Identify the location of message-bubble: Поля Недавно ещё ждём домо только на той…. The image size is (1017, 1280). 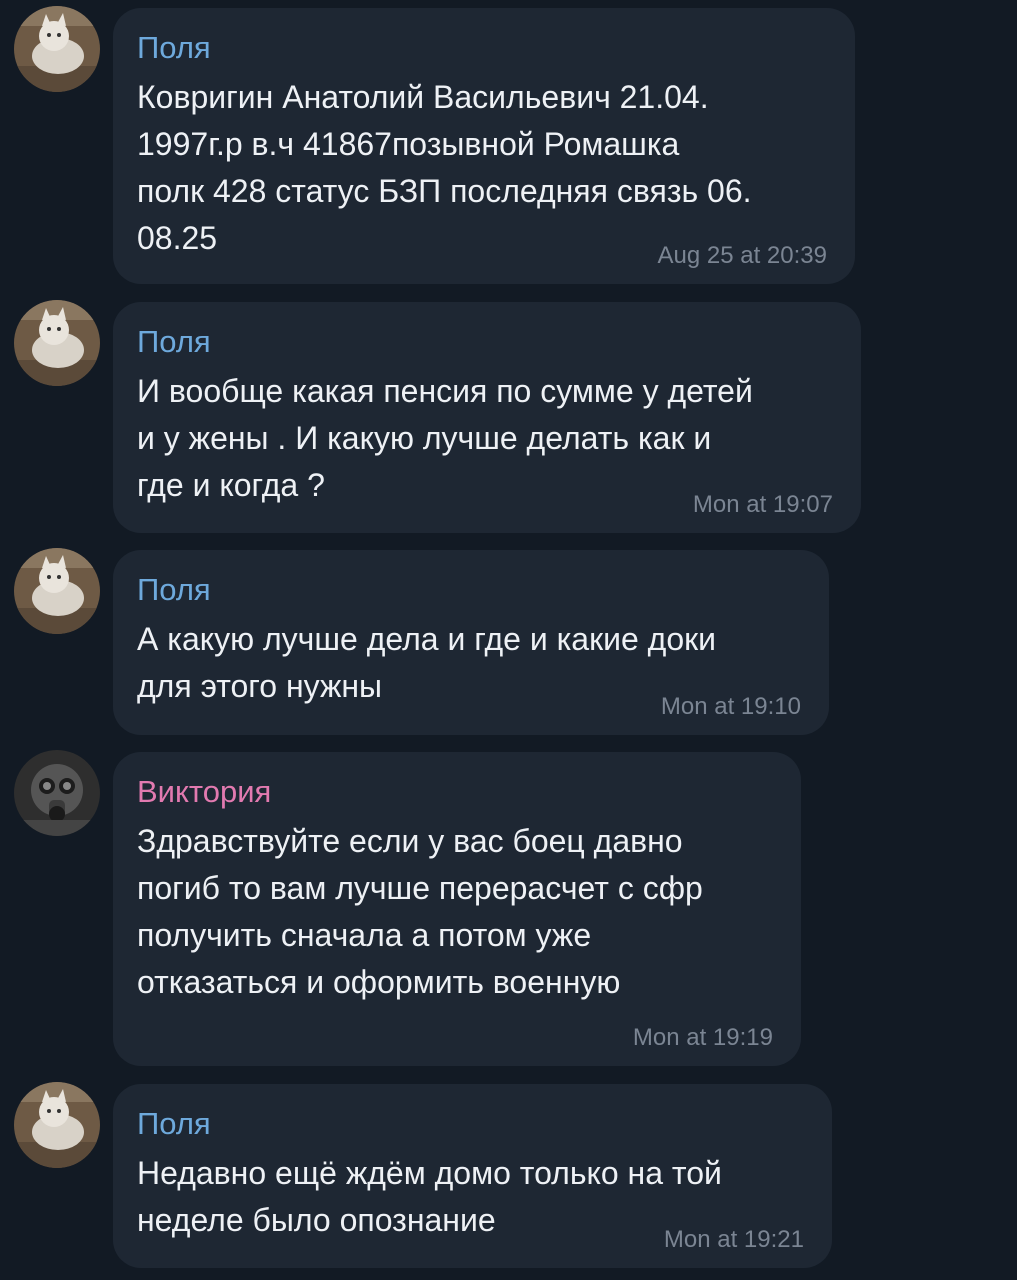
(472, 1176).